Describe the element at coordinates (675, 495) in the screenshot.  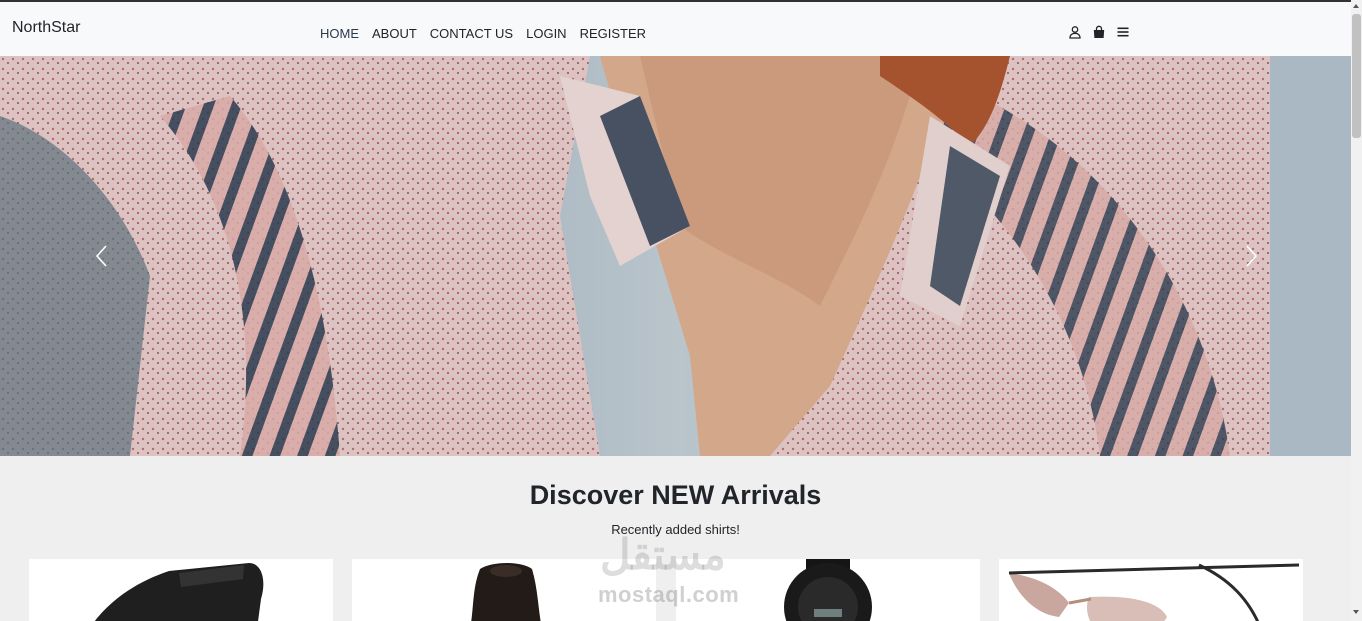
I see `new-arrivals-title: Discover NEW Arrivals` at that location.